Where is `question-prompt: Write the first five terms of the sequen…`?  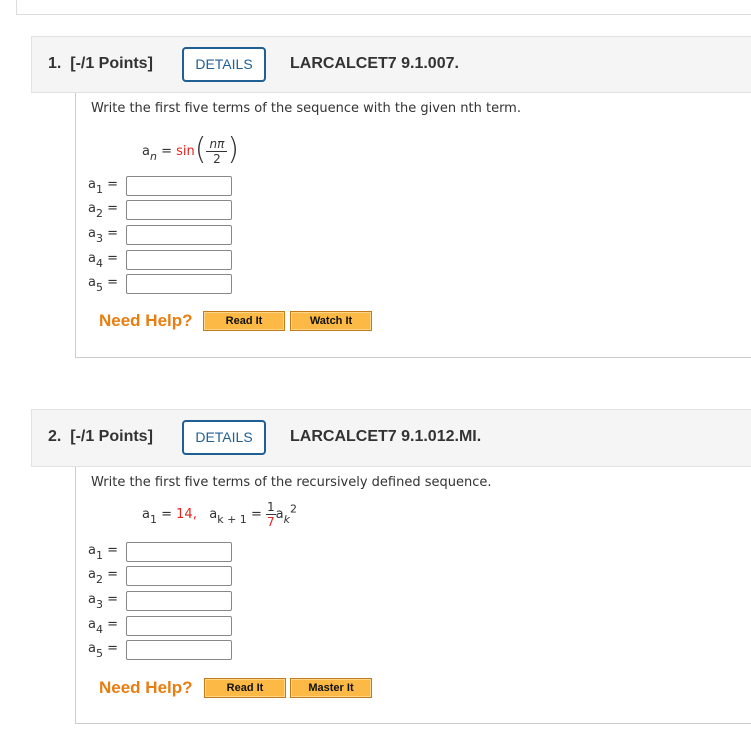 question-prompt: Write the first five terms of the sequen… is located at coordinates (306, 108).